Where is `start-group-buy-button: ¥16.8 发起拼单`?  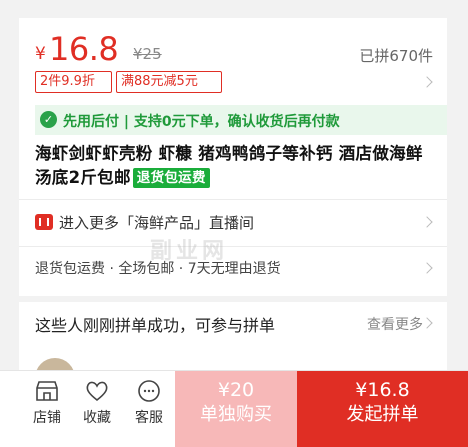 start-group-buy-button: ¥16.8 发起拼单 is located at coordinates (382, 409).